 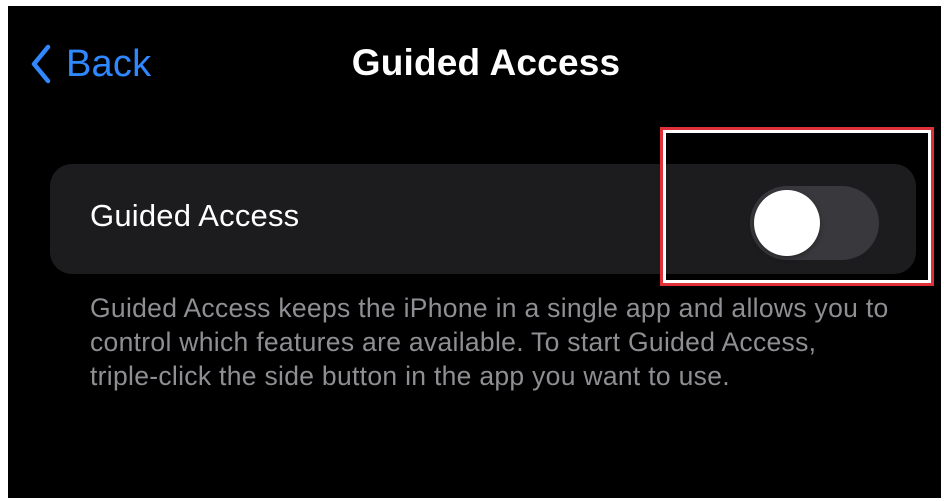 I want to click on guided-access-toggle, so click(x=814, y=223).